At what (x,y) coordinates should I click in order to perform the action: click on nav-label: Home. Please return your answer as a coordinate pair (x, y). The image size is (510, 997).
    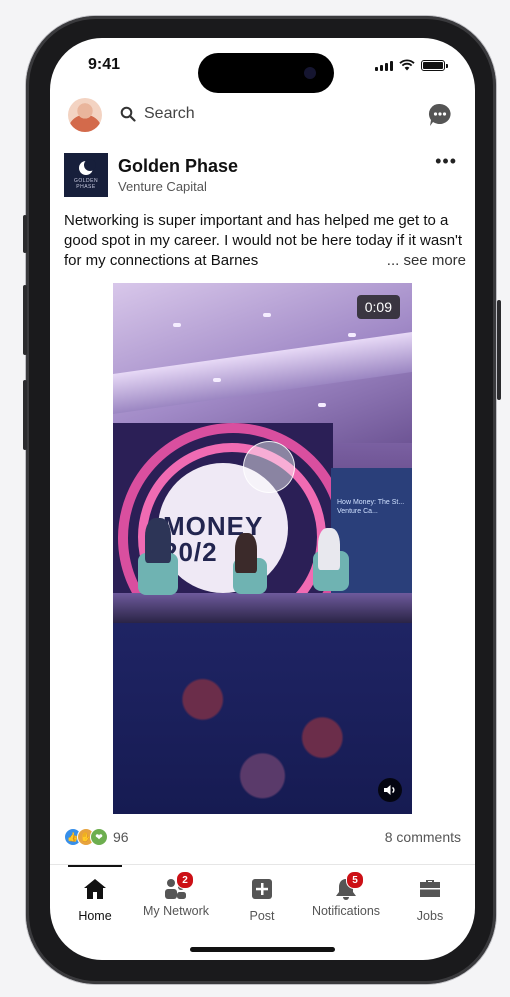
    Looking at the image, I should click on (95, 916).